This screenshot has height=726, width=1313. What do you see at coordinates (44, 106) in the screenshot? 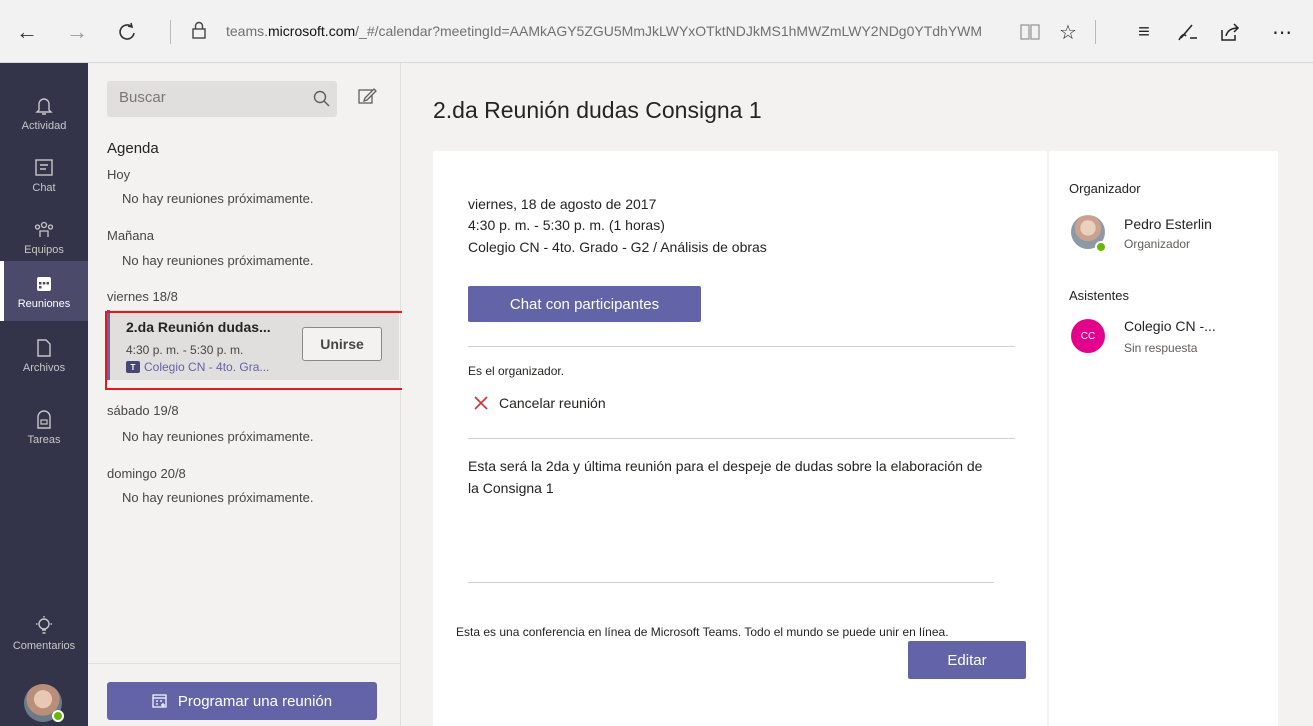
I see `bell-icon` at bounding box center [44, 106].